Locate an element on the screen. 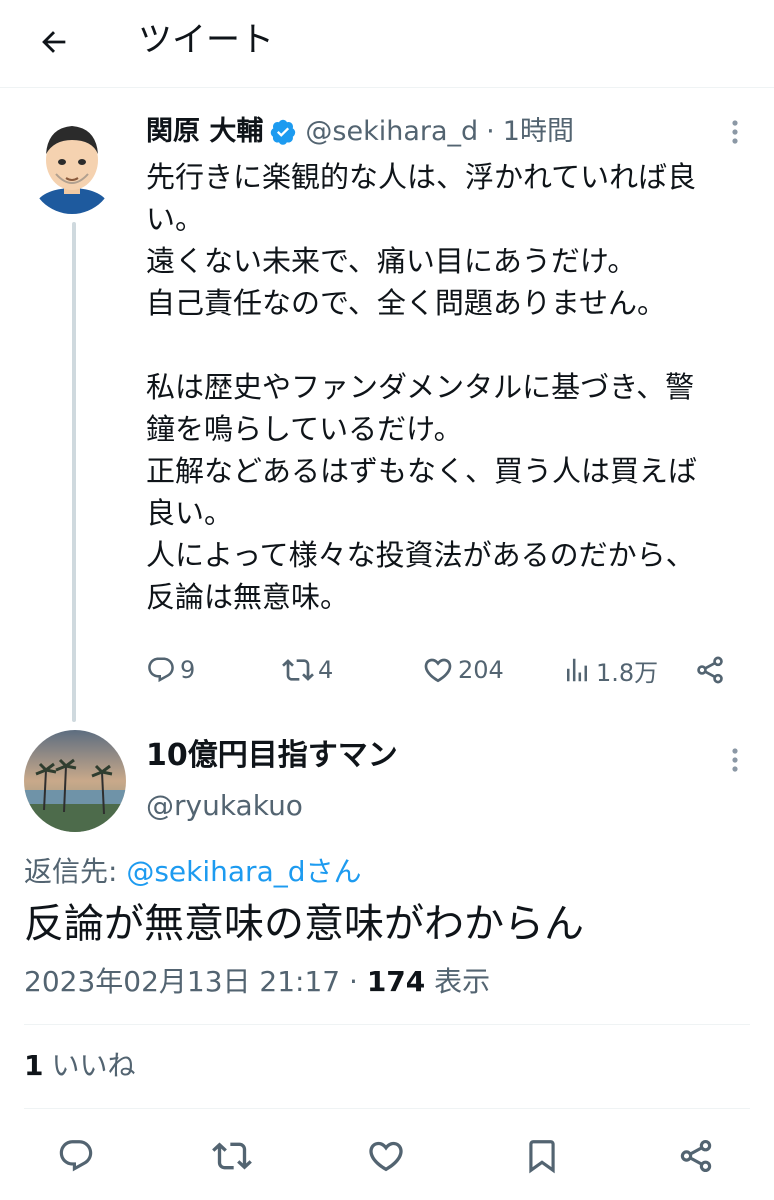 The width and height of the screenshot is (774, 1200). like-button: 204 is located at coordinates (463, 670).